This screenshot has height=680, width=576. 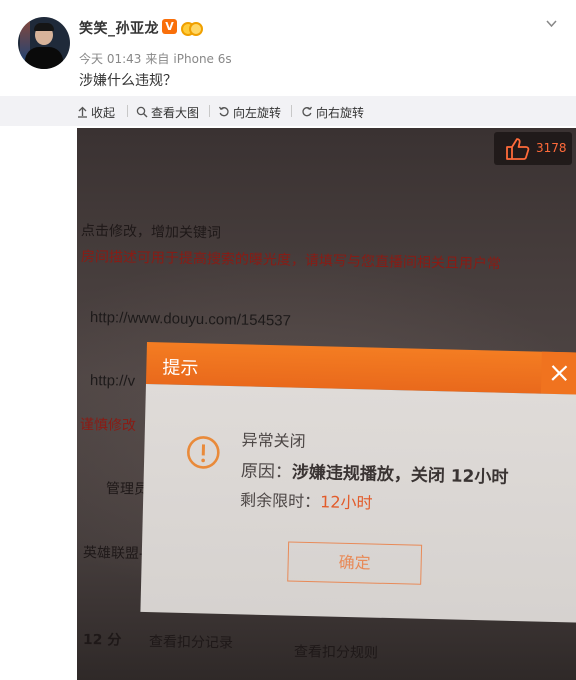 I want to click on vip-coin-icon, so click(x=192, y=27).